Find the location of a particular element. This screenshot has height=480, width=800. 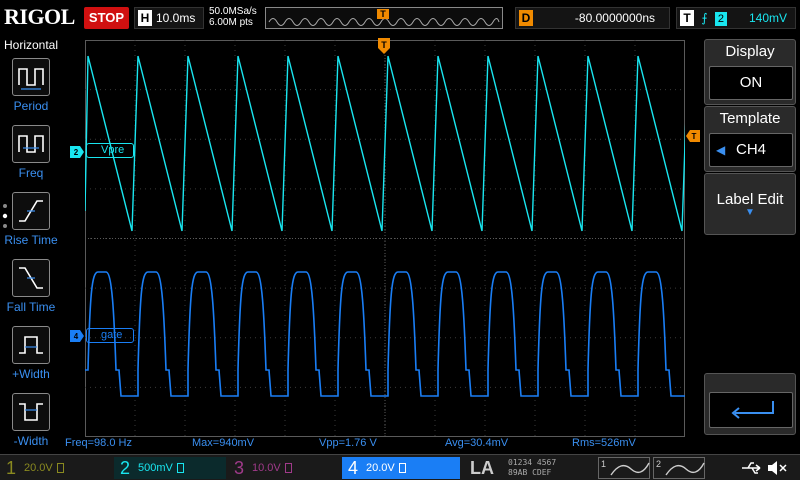

freq-button is located at coordinates (31, 144).